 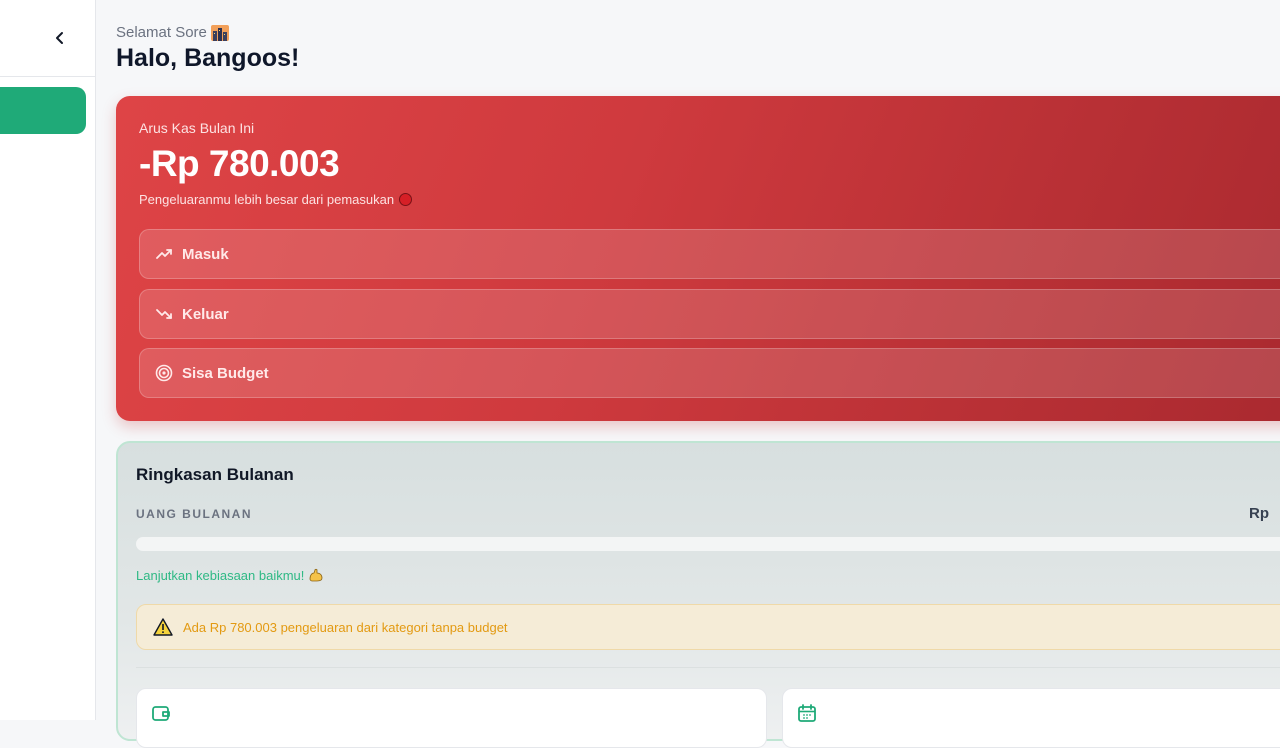 I want to click on trending-down-icon, so click(x=164, y=314).